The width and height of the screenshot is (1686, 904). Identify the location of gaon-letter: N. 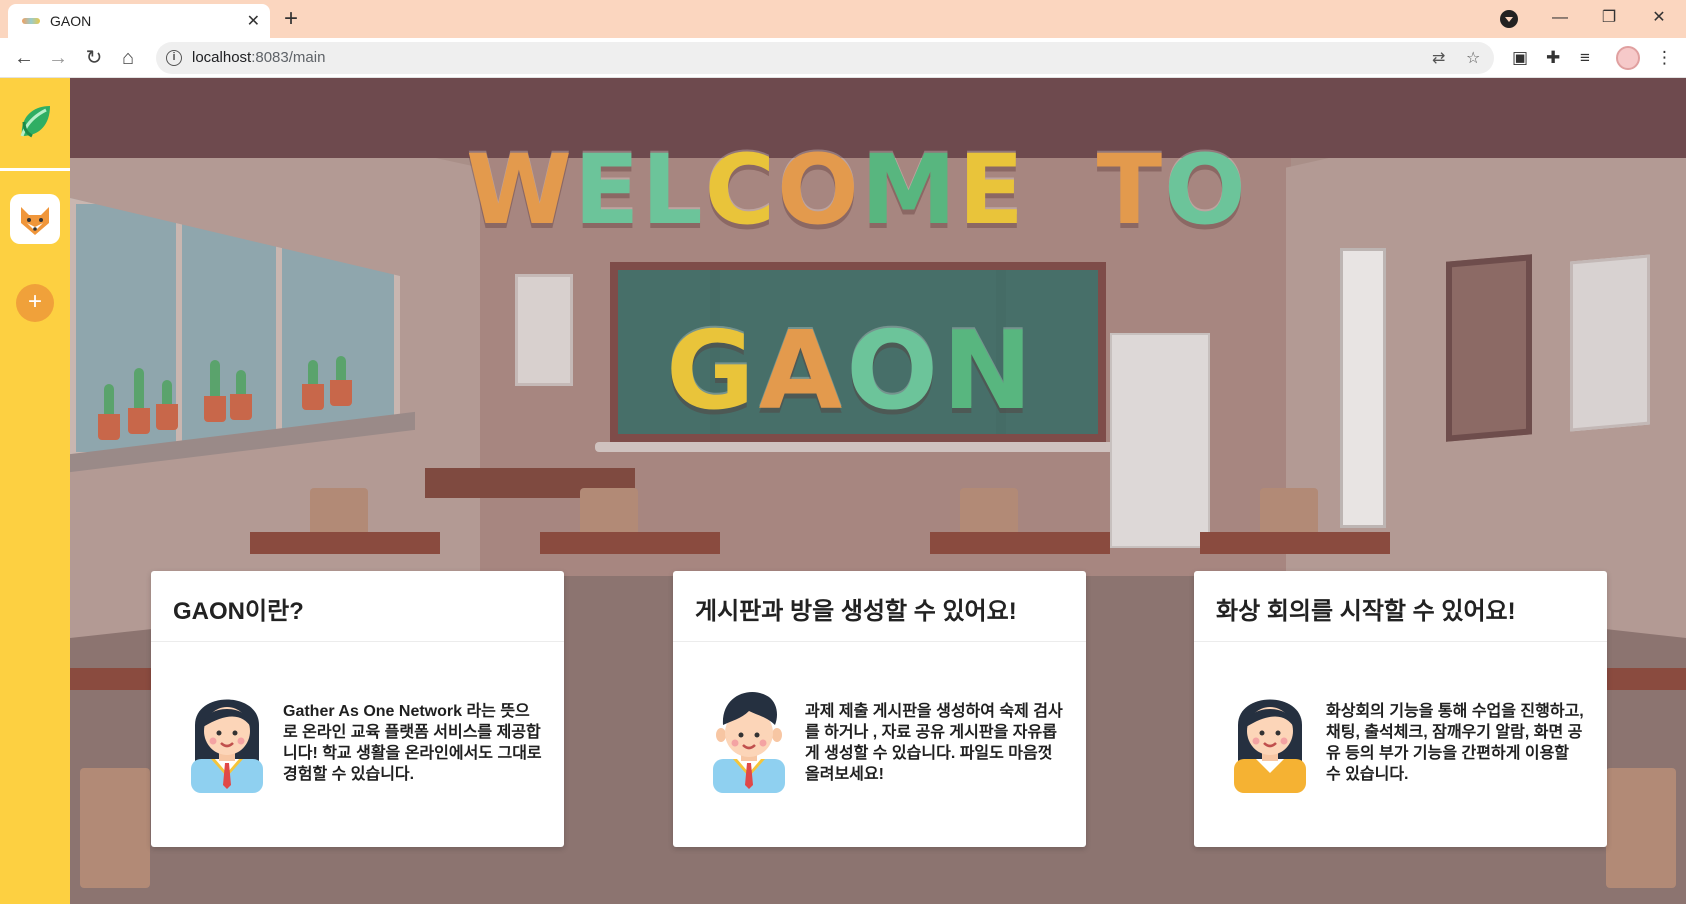
(989, 371).